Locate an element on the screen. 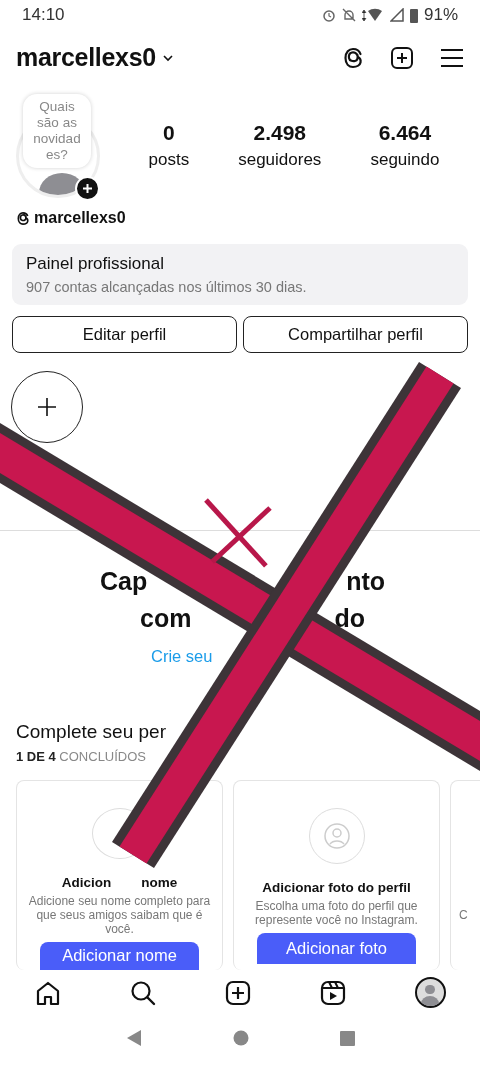 This screenshot has height=1066, width=480. dashboard-title: Painel profissional is located at coordinates (95, 264).